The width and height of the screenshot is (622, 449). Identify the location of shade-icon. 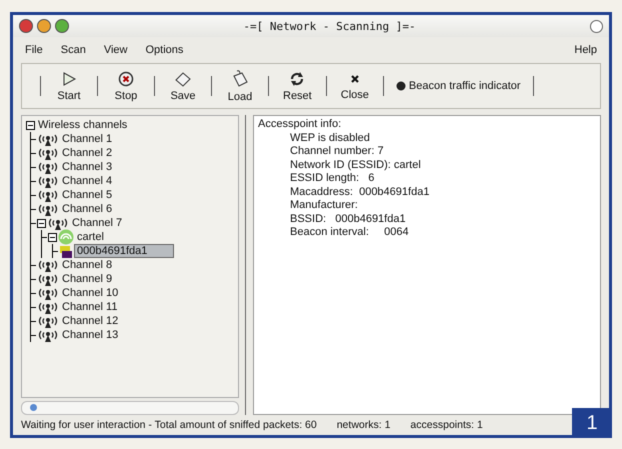
(596, 26).